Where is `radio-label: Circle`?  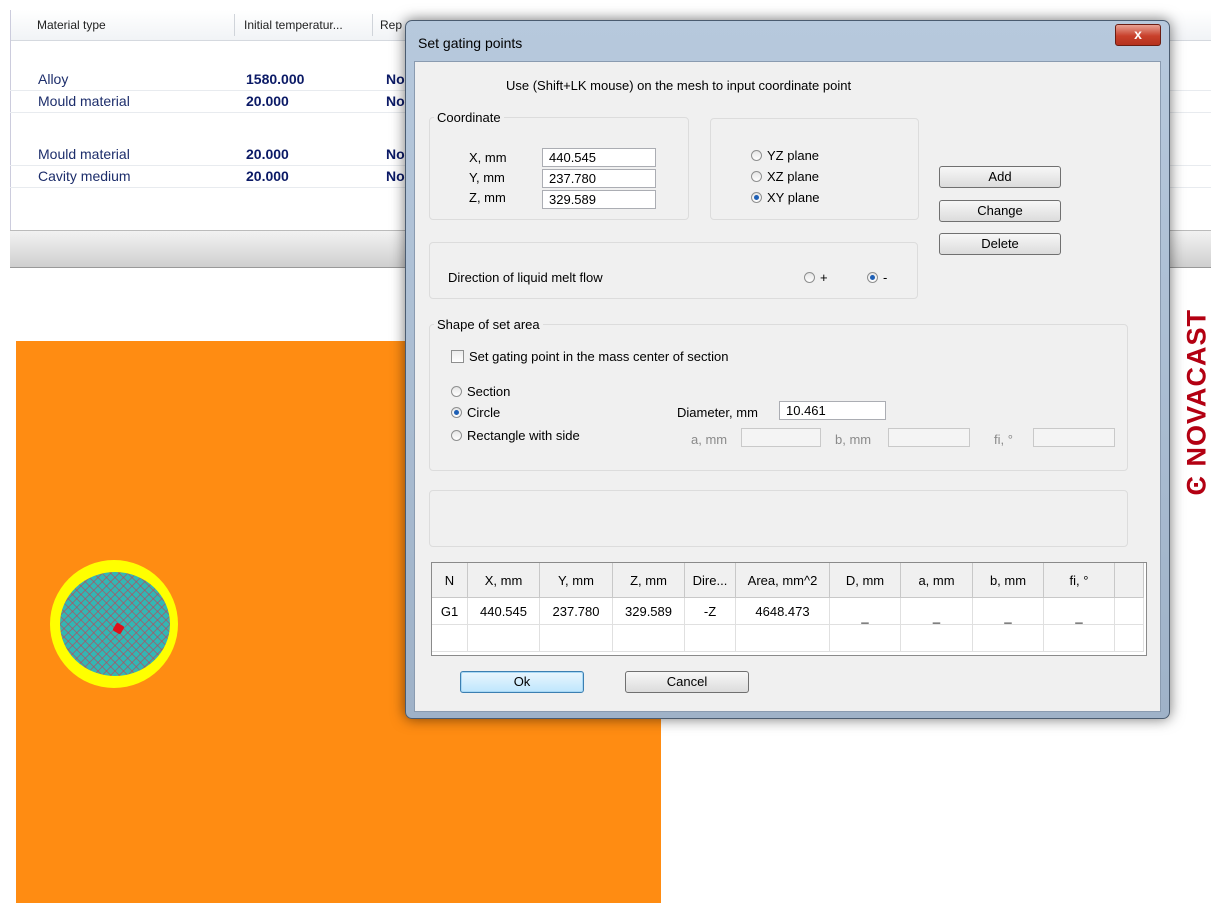
radio-label: Circle is located at coordinates (484, 412).